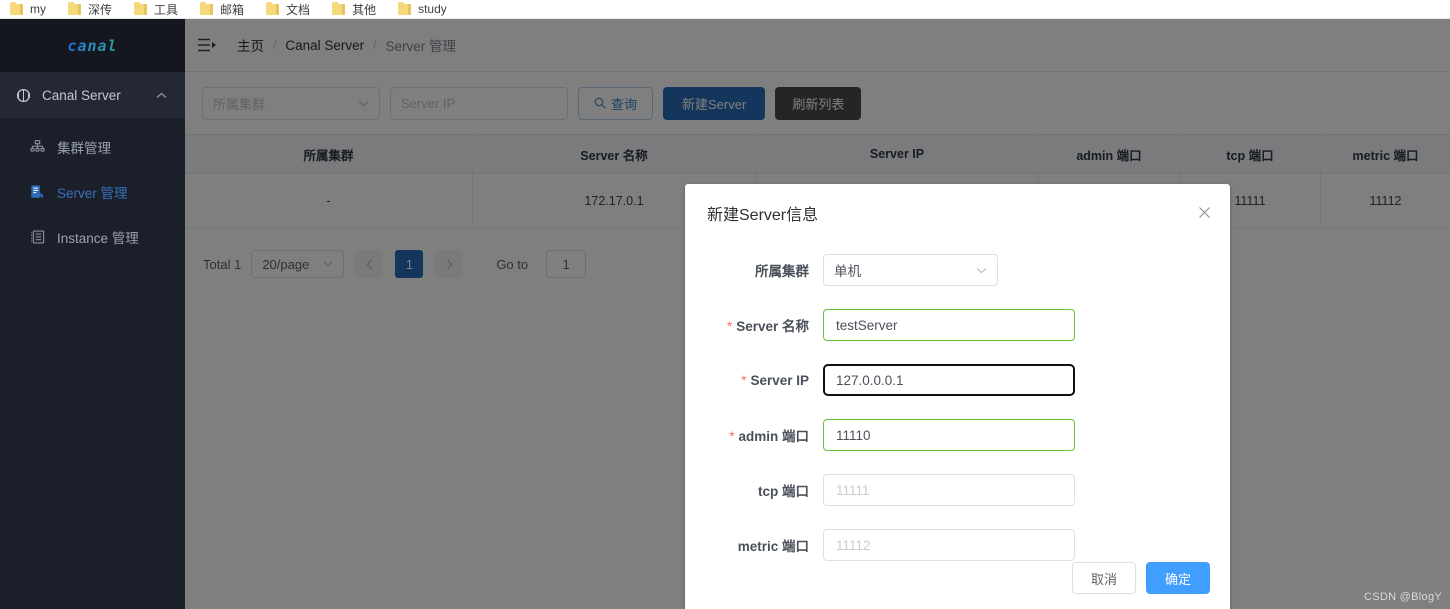 Image resolution: width=1450 pixels, height=609 pixels. What do you see at coordinates (779, 380) in the screenshot?
I see `field-label-text: Server IP` at bounding box center [779, 380].